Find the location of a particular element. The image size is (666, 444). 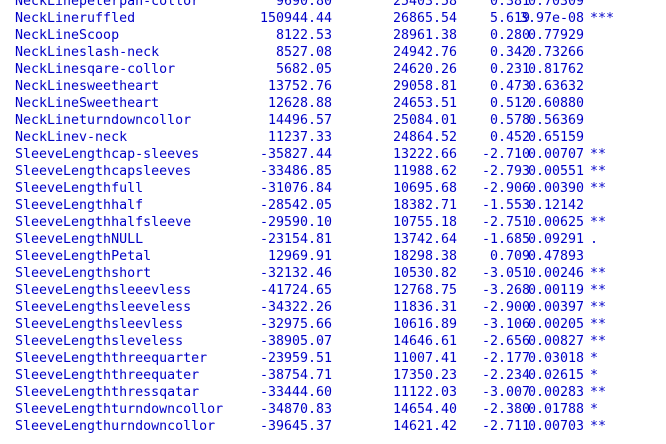

coef-estimate: -28542.05 is located at coordinates (295, 205).